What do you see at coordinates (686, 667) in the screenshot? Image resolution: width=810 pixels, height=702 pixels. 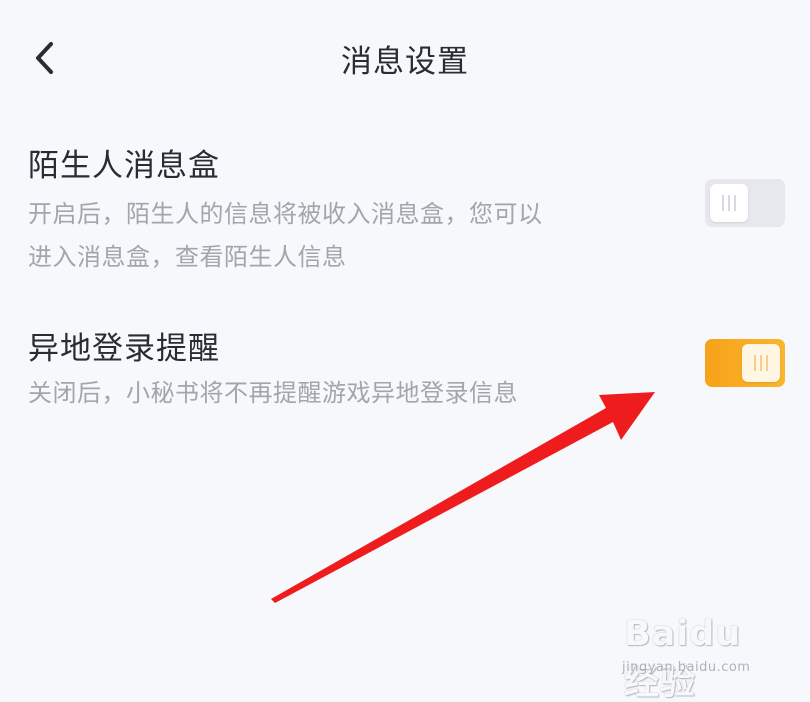 I see `watermark-url: jingyan.baidu.com` at bounding box center [686, 667].